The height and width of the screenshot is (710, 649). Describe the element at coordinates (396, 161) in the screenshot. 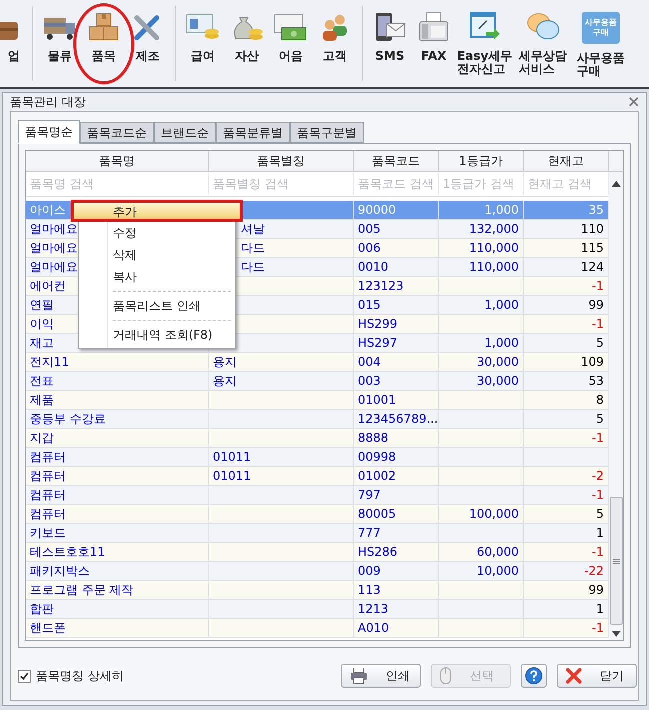

I see `column-header: 품목코드` at that location.